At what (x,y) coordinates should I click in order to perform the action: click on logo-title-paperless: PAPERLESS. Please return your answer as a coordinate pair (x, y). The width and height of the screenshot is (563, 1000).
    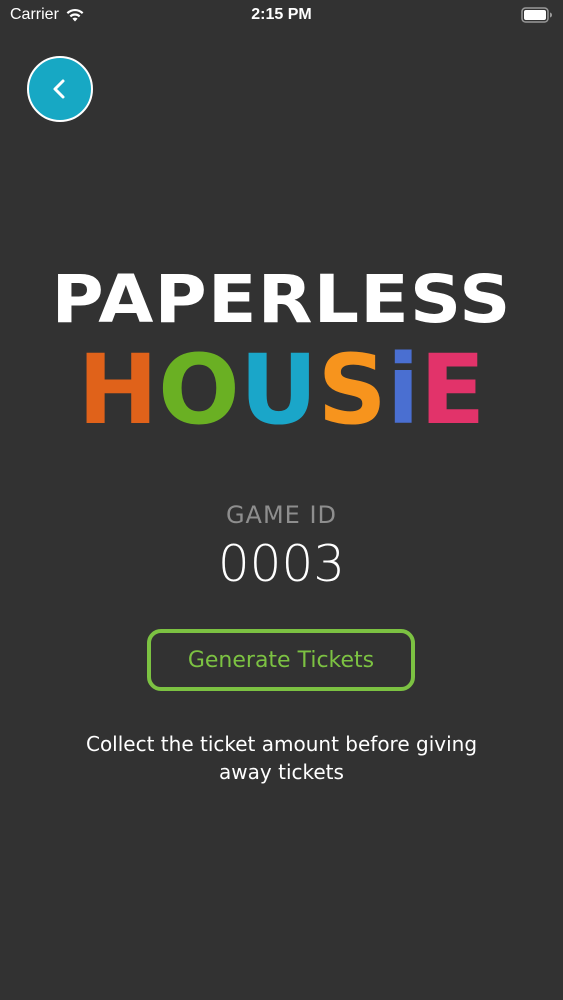
    Looking at the image, I should click on (281, 299).